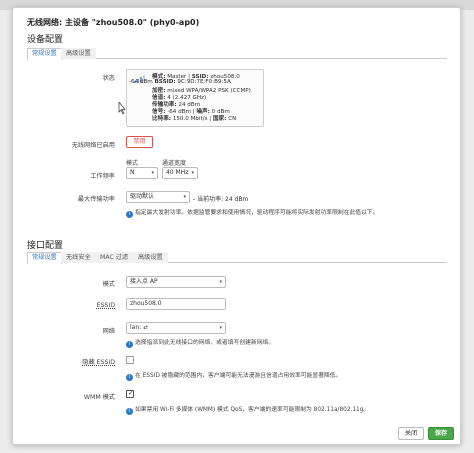 The image size is (474, 453). What do you see at coordinates (180, 173) in the screenshot?
I see `channel-width-select: 40 MHz ▾` at bounding box center [180, 173].